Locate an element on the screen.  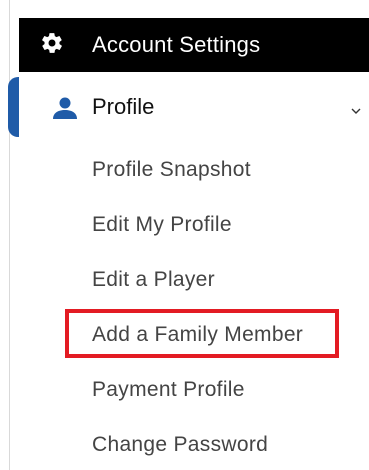
submenu-item-edit-my-profile: Edit My Profile is located at coordinates (162, 225).